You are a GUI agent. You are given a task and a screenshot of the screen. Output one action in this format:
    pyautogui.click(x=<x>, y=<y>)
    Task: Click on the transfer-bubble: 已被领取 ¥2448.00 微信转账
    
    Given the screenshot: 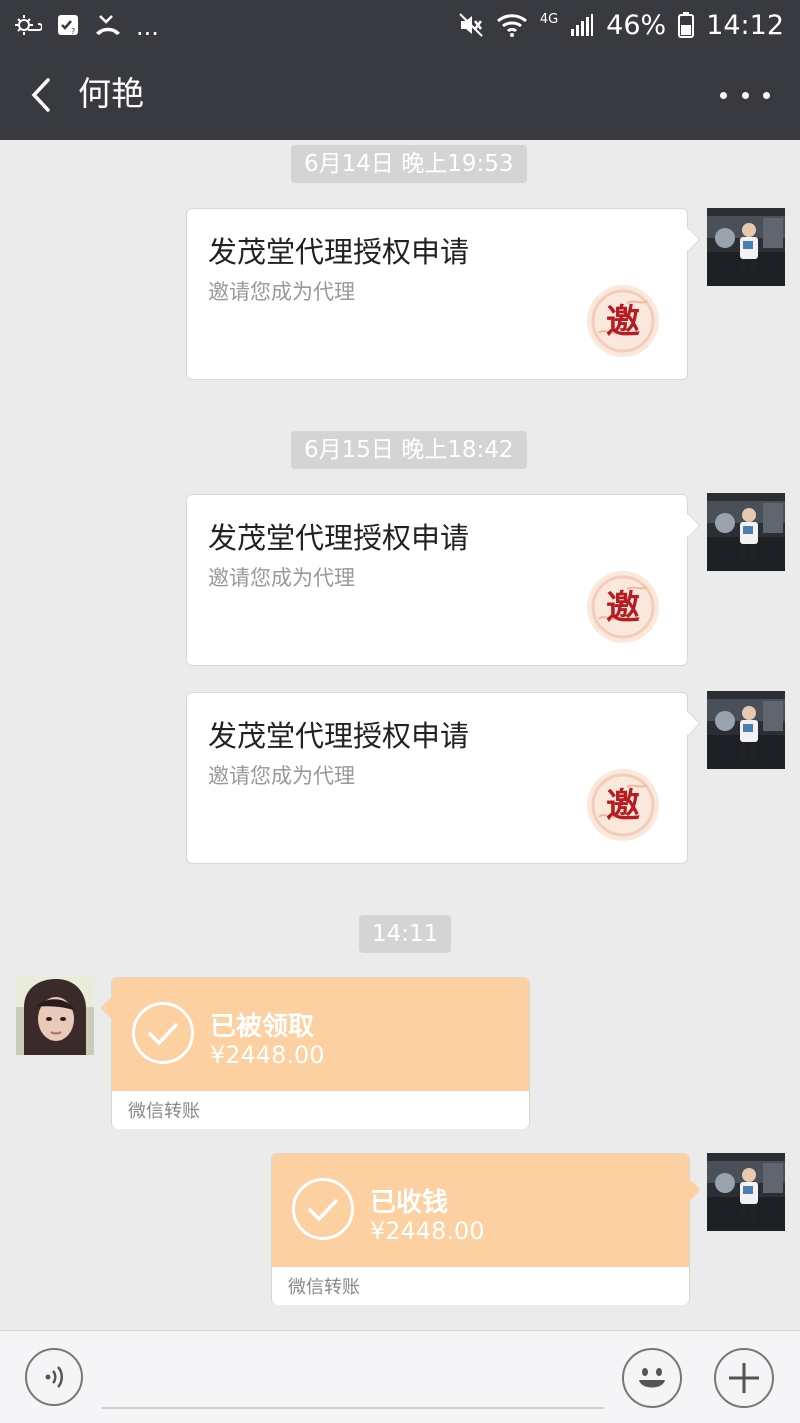 What is the action you would take?
    pyautogui.click(x=315, y=1053)
    